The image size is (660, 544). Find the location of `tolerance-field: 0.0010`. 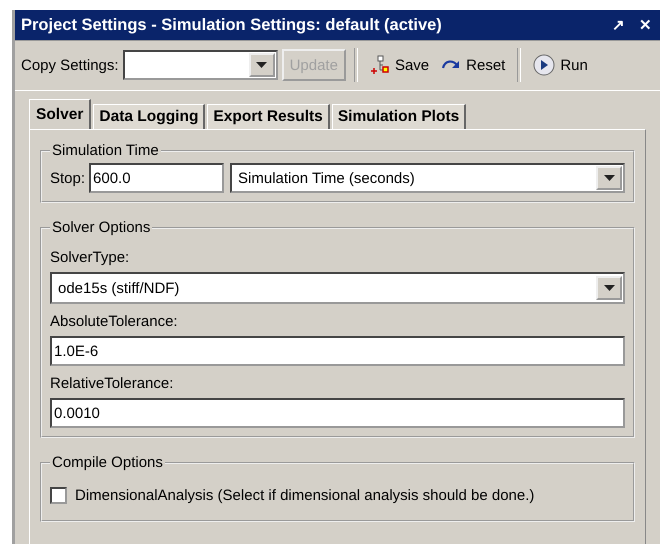

tolerance-field: 0.0010 is located at coordinates (337, 413).